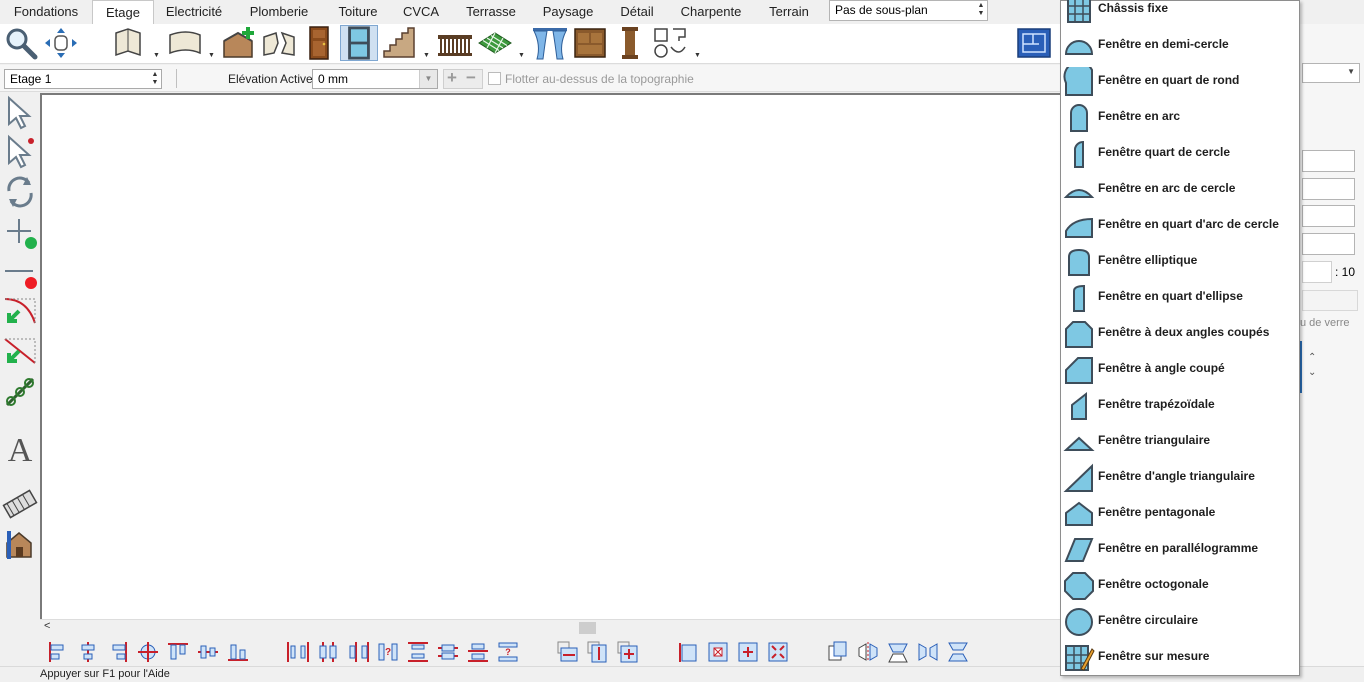 This screenshot has height=682, width=1364. Describe the element at coordinates (868, 652) in the screenshot. I see `reflect-left-button` at that location.